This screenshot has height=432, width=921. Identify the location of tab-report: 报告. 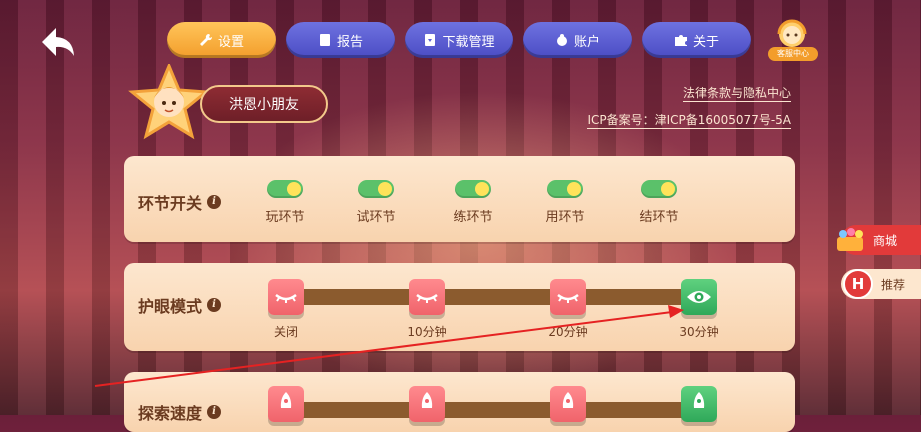
(340, 40).